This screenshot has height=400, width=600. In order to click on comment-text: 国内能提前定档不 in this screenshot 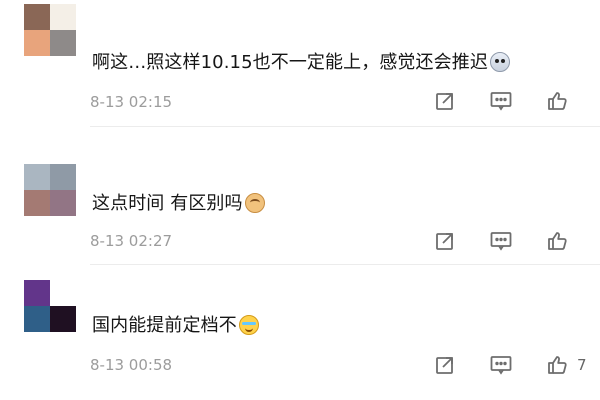, I will do `click(175, 326)`.